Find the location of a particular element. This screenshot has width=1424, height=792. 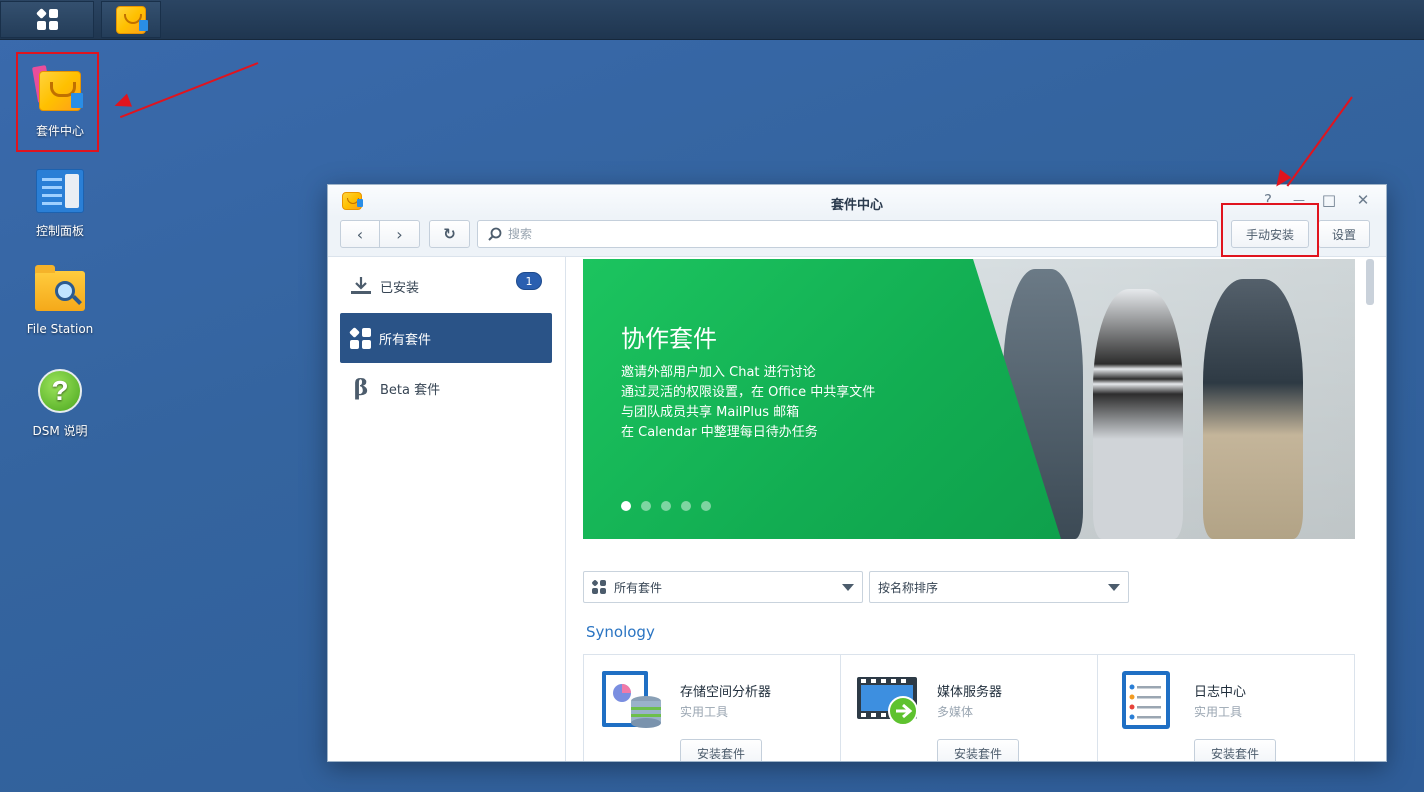

sidebar-item-installed: 已安装 1 is located at coordinates (446, 286).